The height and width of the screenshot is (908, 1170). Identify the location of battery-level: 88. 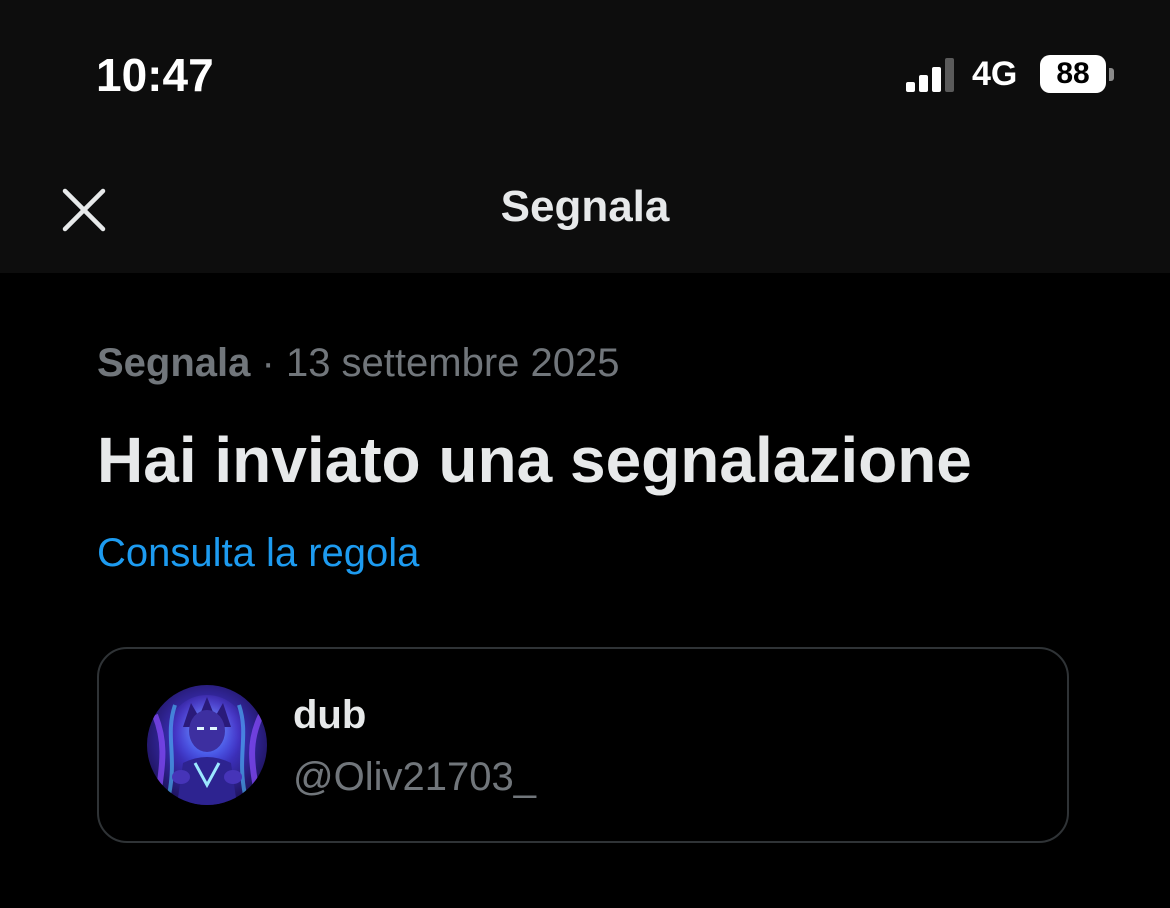
(1073, 73).